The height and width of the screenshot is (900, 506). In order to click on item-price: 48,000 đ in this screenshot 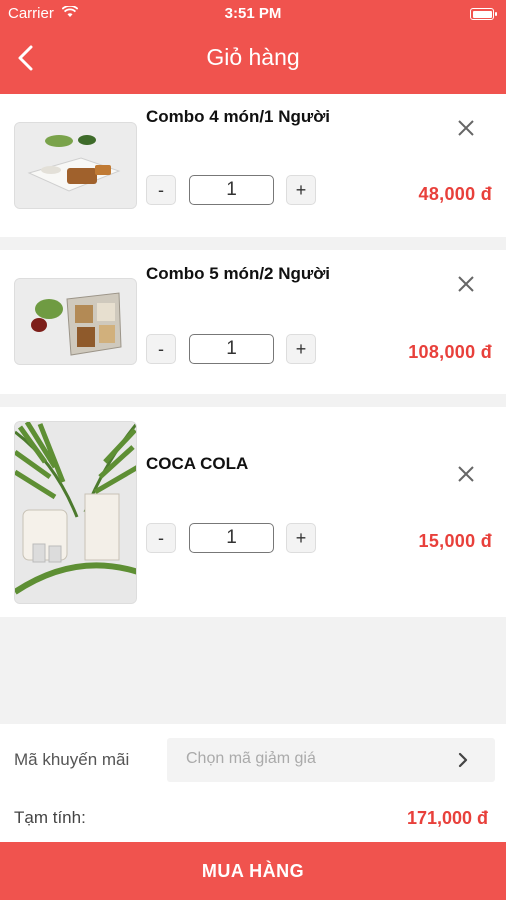, I will do `click(455, 194)`.